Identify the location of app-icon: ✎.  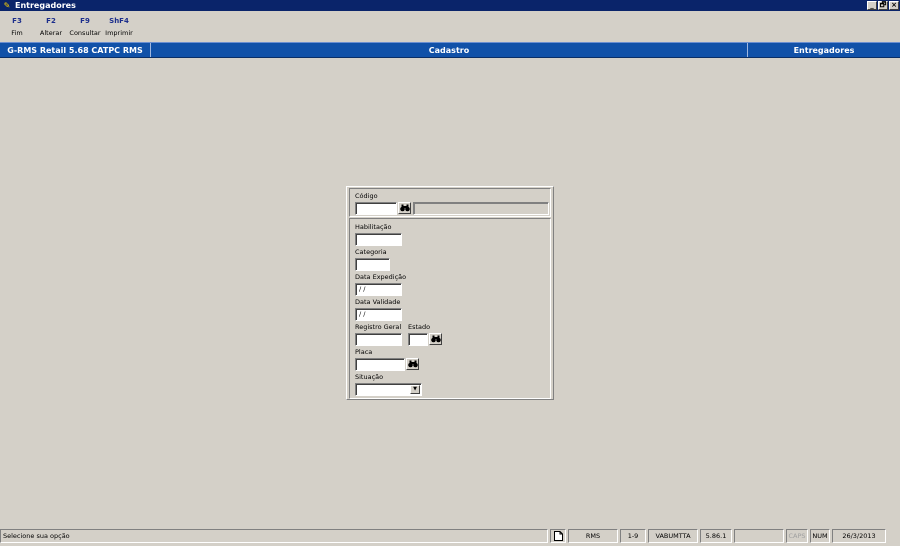
(7, 5).